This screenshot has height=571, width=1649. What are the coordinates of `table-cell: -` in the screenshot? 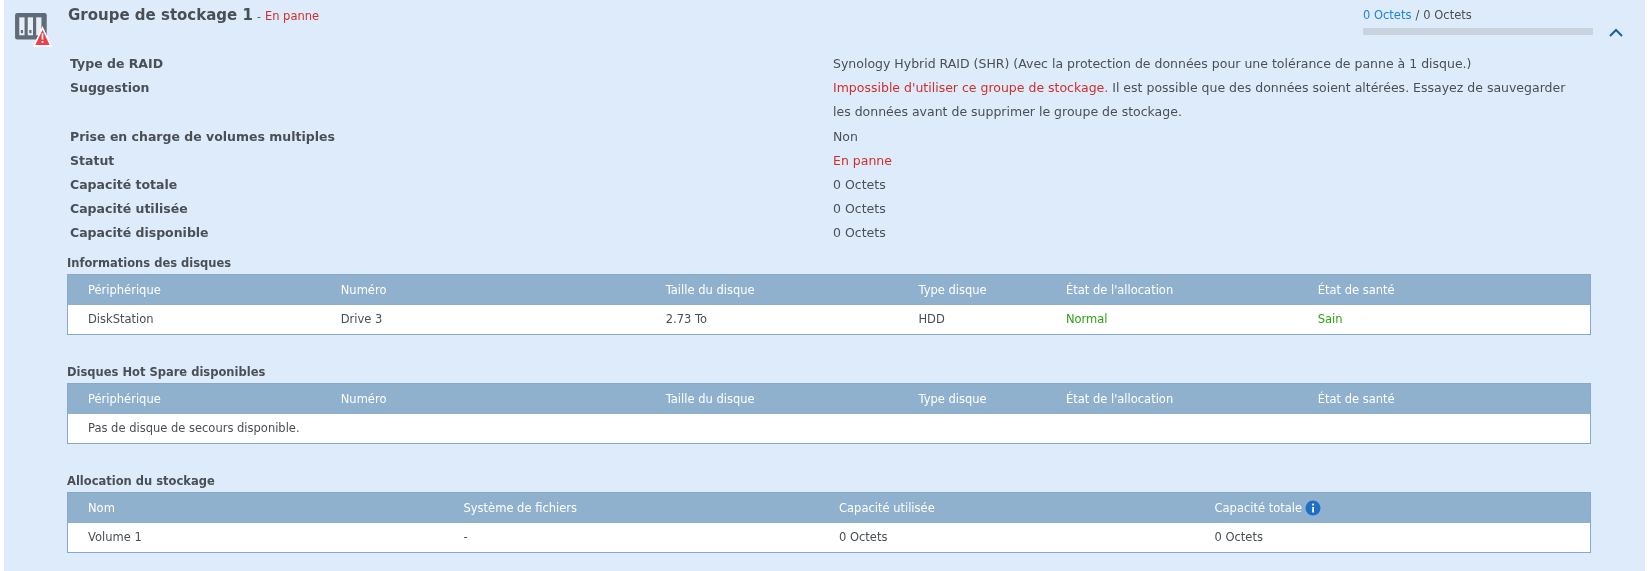 It's located at (465, 537).